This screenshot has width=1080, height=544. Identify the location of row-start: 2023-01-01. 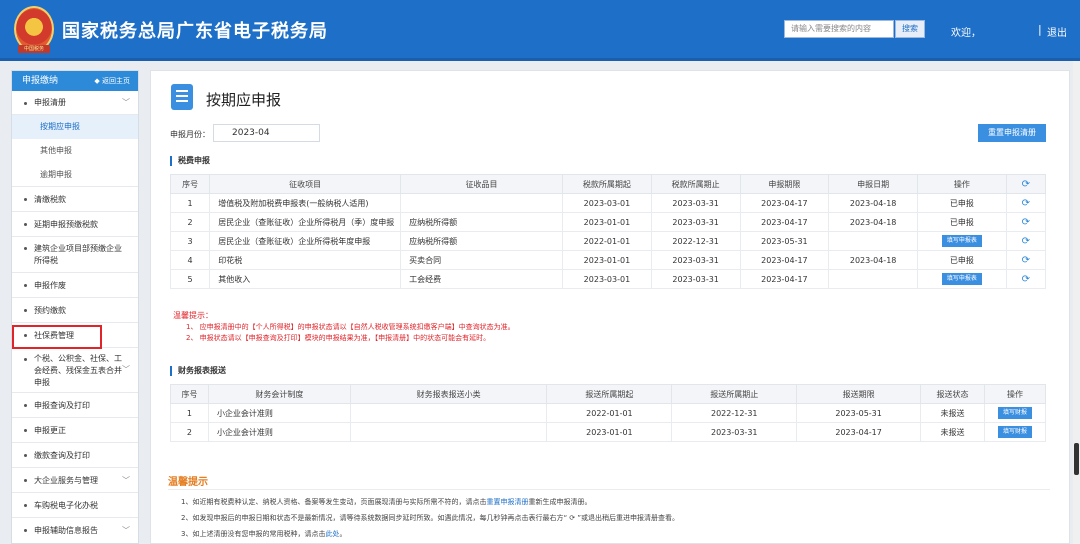
(607, 260).